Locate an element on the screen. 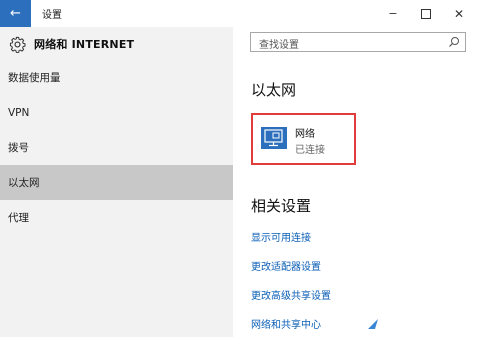  network-name: 网络 is located at coordinates (305, 134).